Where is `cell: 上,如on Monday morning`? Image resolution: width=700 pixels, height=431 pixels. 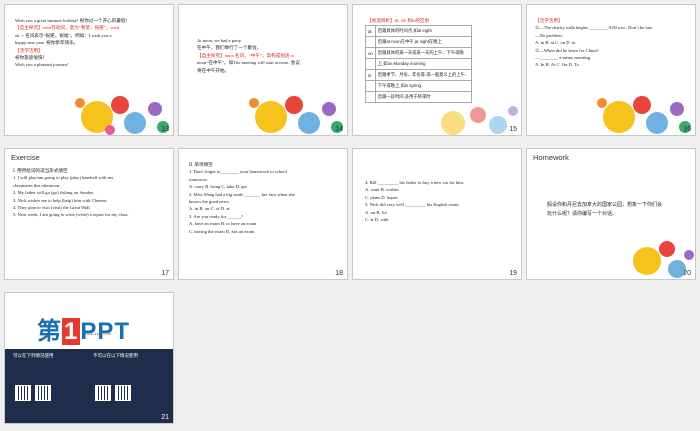
cell: 上,如on Monday morning is located at coordinates (423, 64).